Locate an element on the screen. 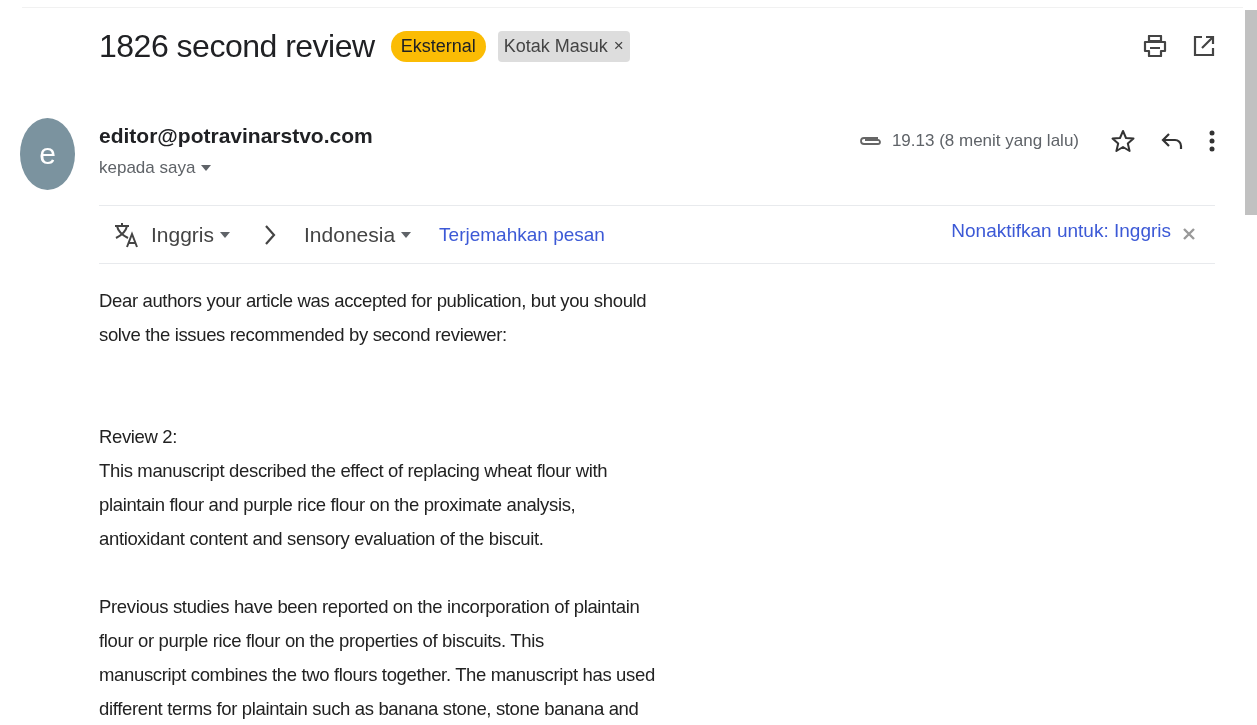 This screenshot has width=1257, height=725. open-in-new-window-icon is located at coordinates (1204, 46).